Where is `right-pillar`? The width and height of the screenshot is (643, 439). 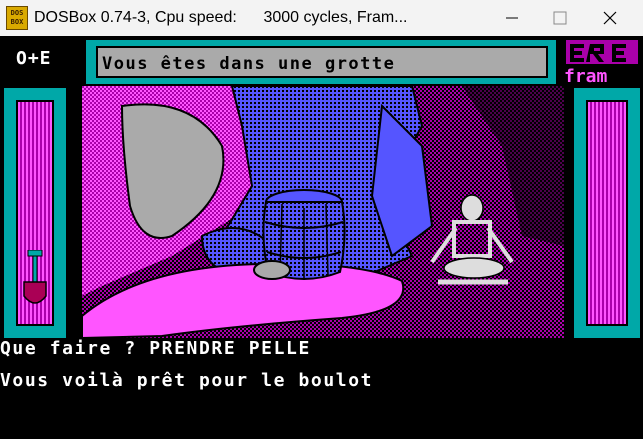
right-pillar is located at coordinates (607, 213).